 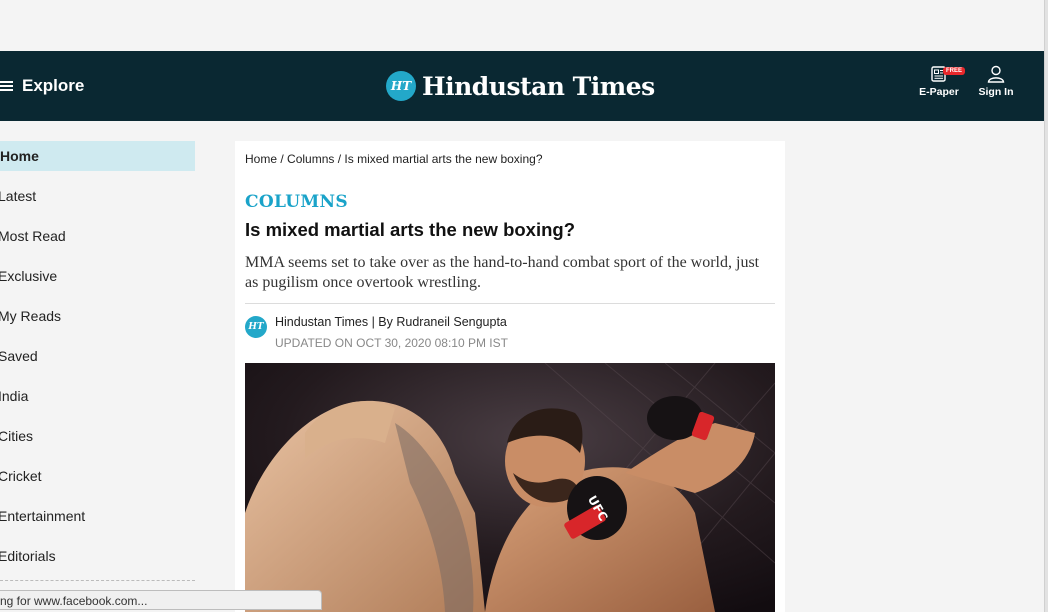 What do you see at coordinates (97, 156) in the screenshot?
I see `sidebar-item-home: Home` at bounding box center [97, 156].